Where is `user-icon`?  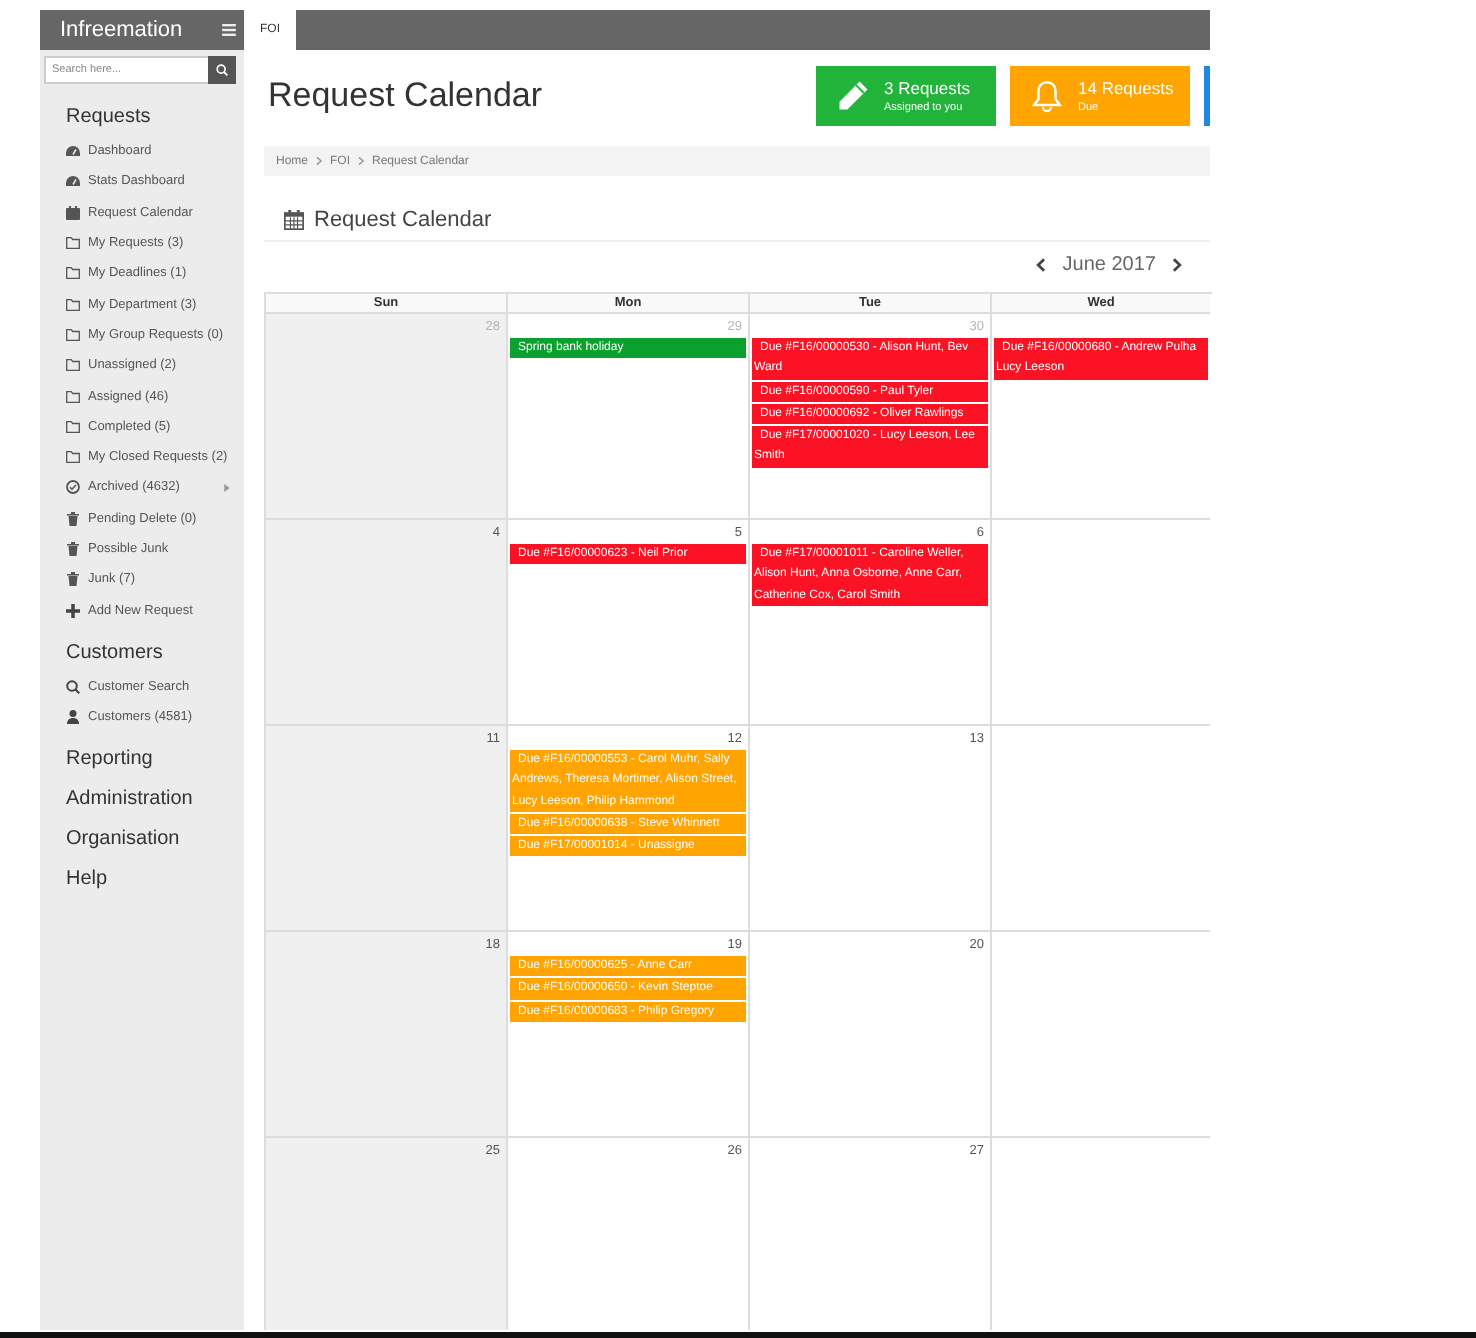 user-icon is located at coordinates (73, 717).